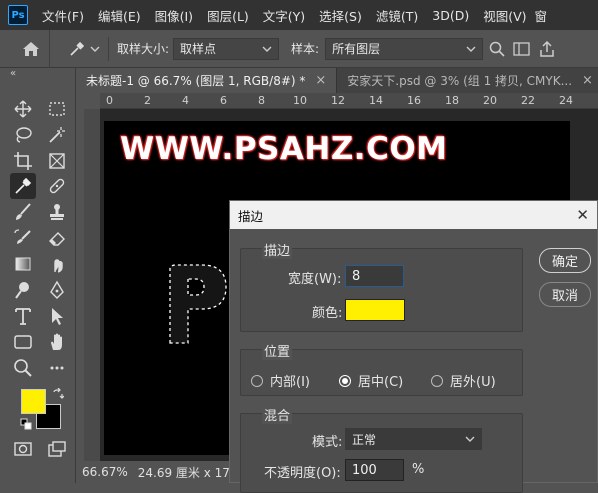 The image size is (598, 493). Describe the element at coordinates (92, 285) in the screenshot. I see `vertical-ruler` at that location.